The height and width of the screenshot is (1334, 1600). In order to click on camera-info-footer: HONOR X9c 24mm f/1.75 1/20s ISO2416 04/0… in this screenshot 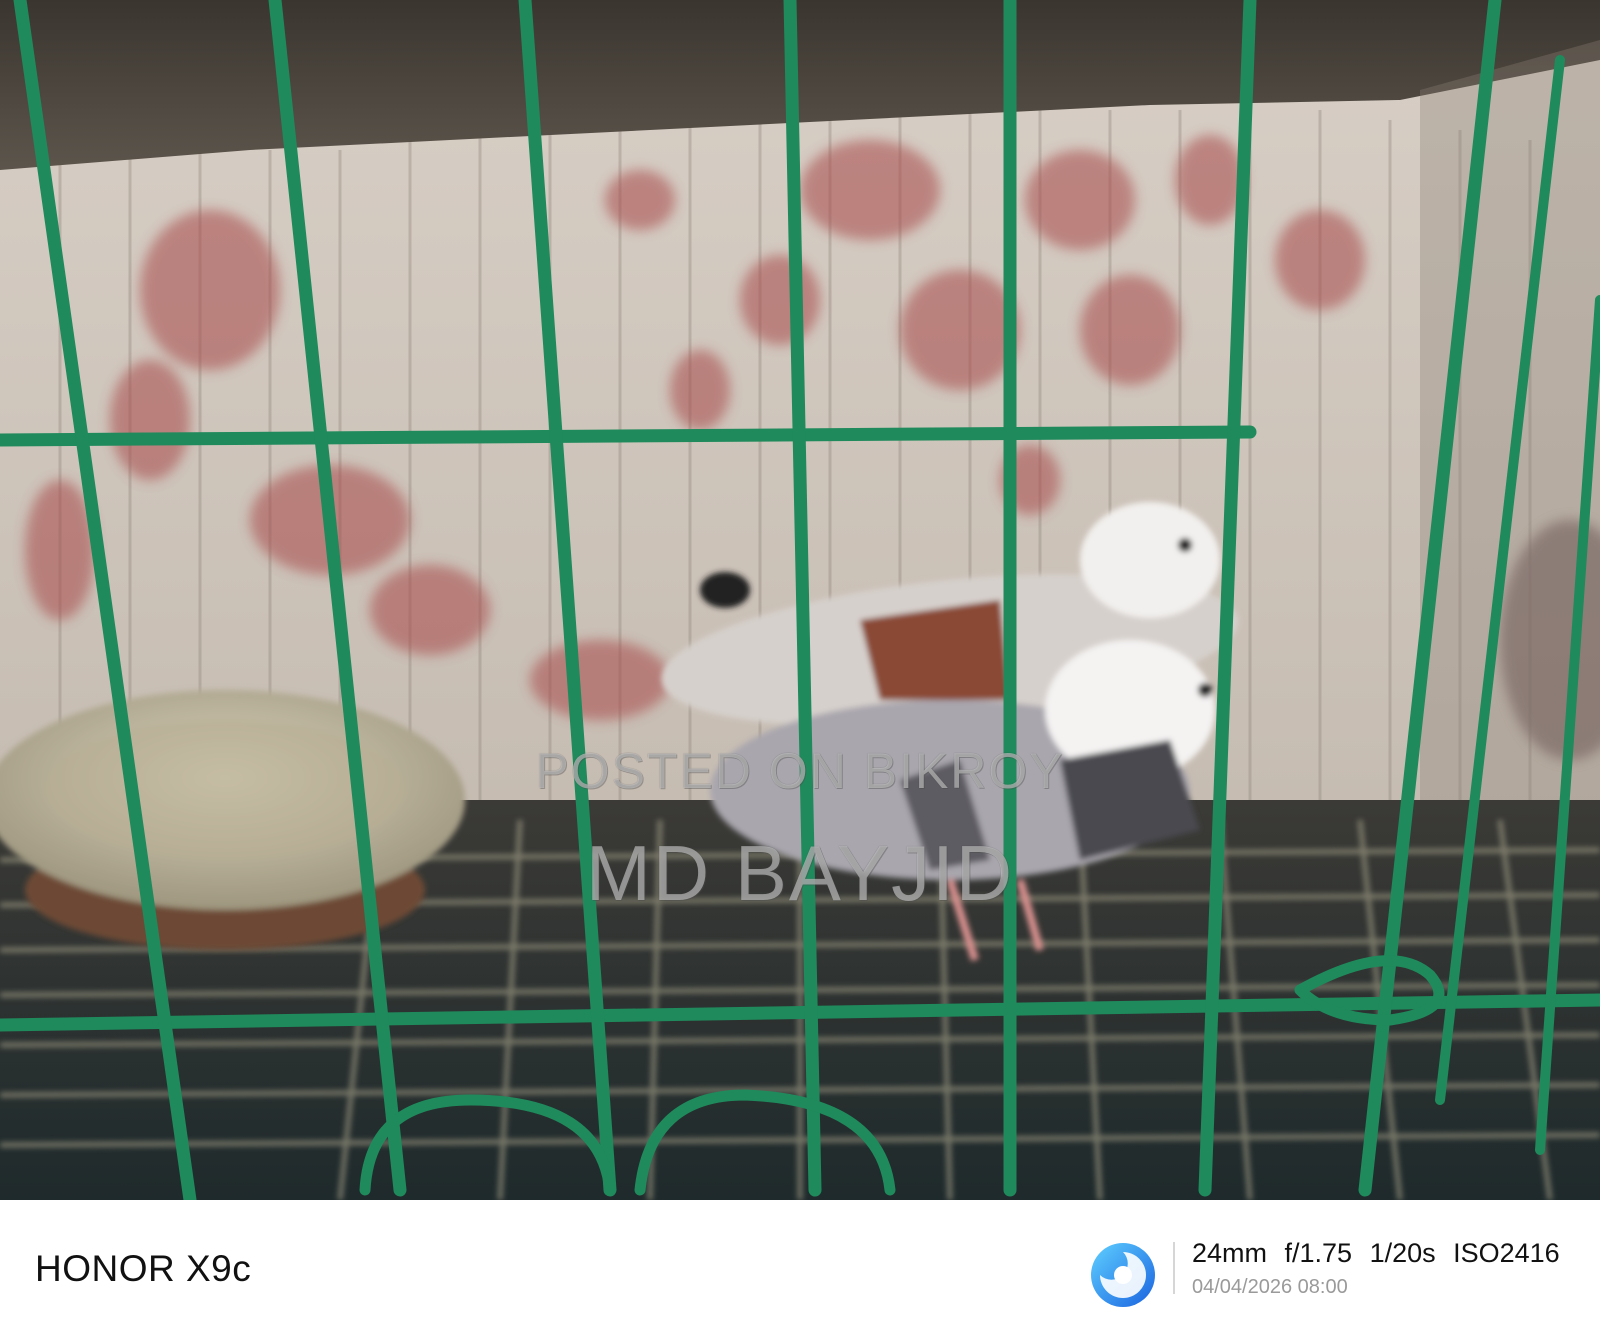, I will do `click(800, 1267)`.